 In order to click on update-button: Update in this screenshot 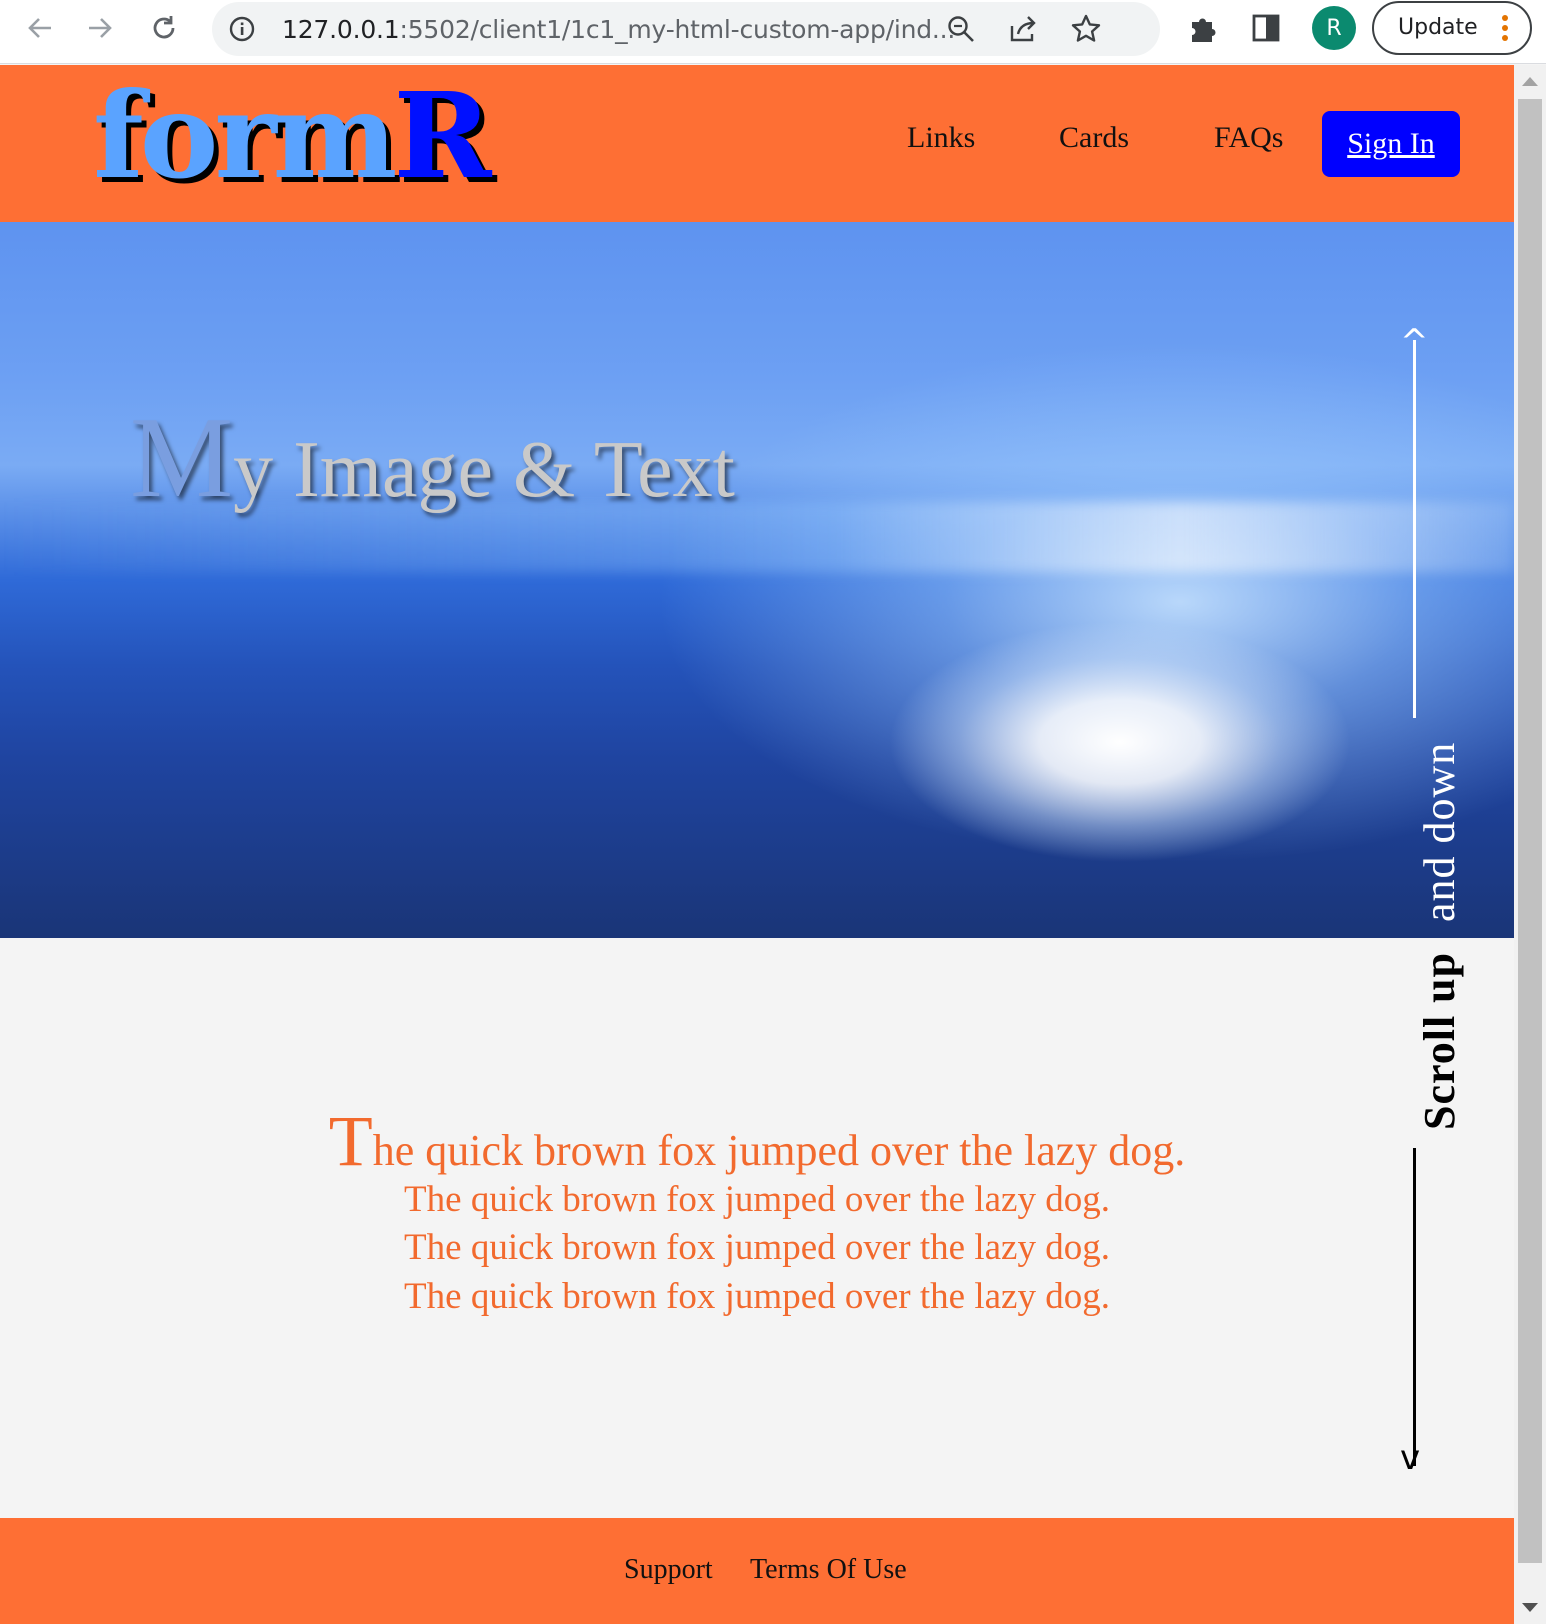, I will do `click(1452, 28)`.